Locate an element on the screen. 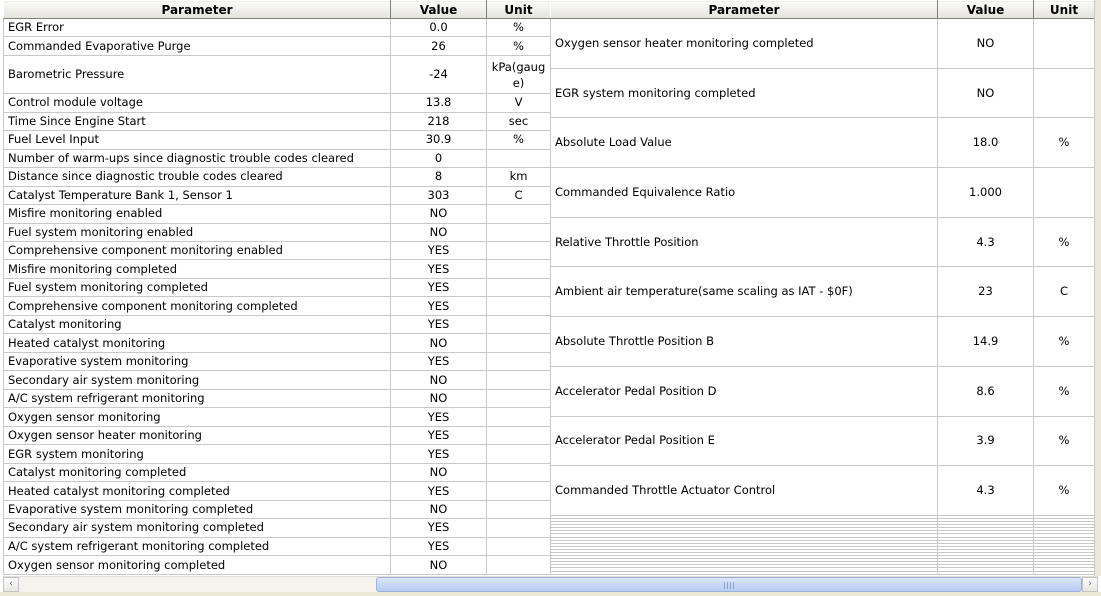 The height and width of the screenshot is (596, 1101). right-table-row: Accelerator Pedal Position D 8.6% is located at coordinates (822, 391).